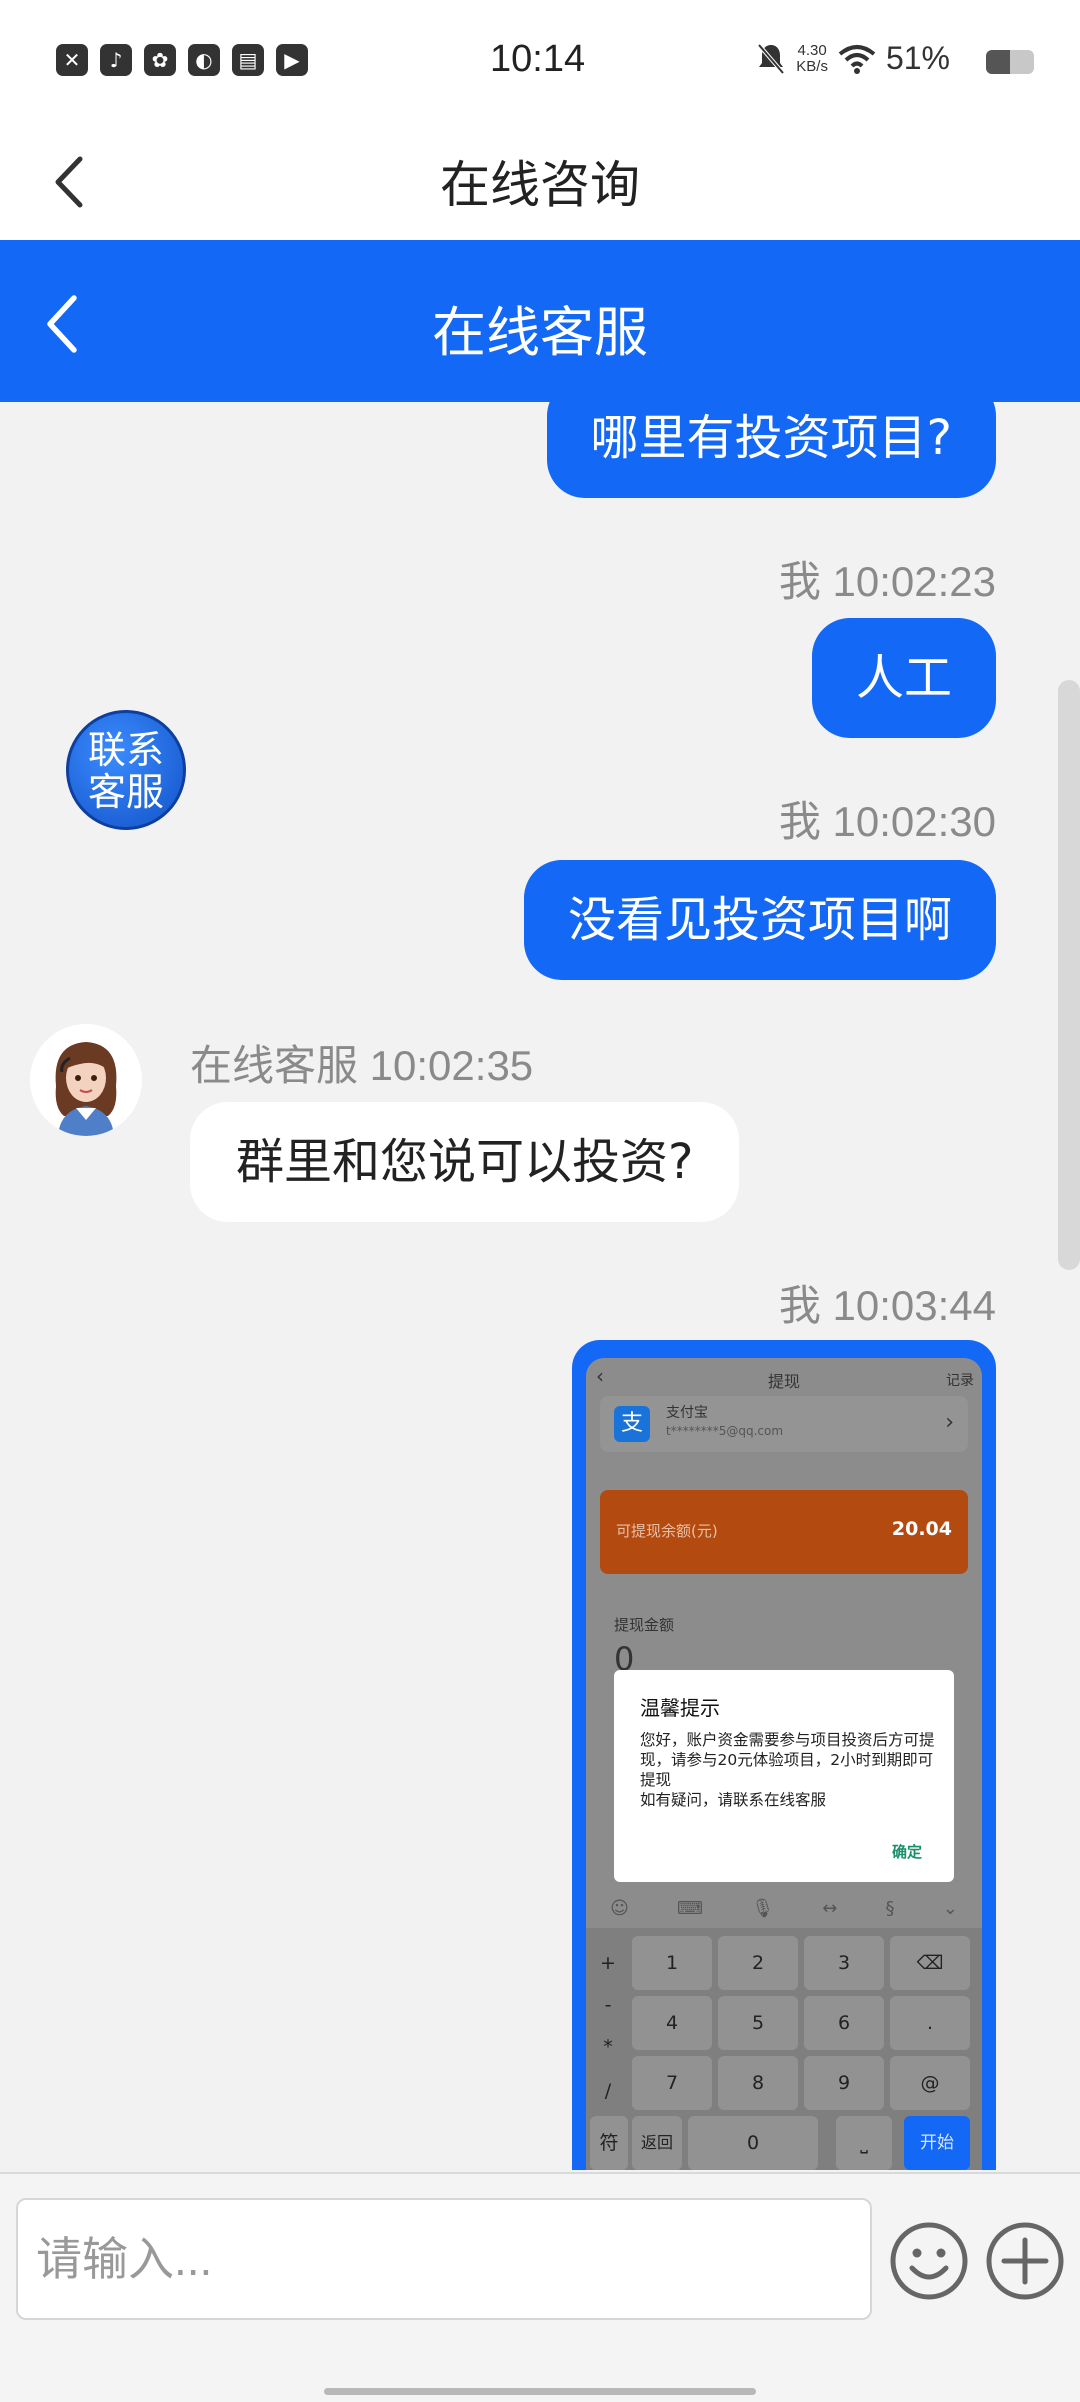 Image resolution: width=1080 pixels, height=2402 pixels. What do you see at coordinates (540, 185) in the screenshot?
I see `page-title: 在线咨询` at bounding box center [540, 185].